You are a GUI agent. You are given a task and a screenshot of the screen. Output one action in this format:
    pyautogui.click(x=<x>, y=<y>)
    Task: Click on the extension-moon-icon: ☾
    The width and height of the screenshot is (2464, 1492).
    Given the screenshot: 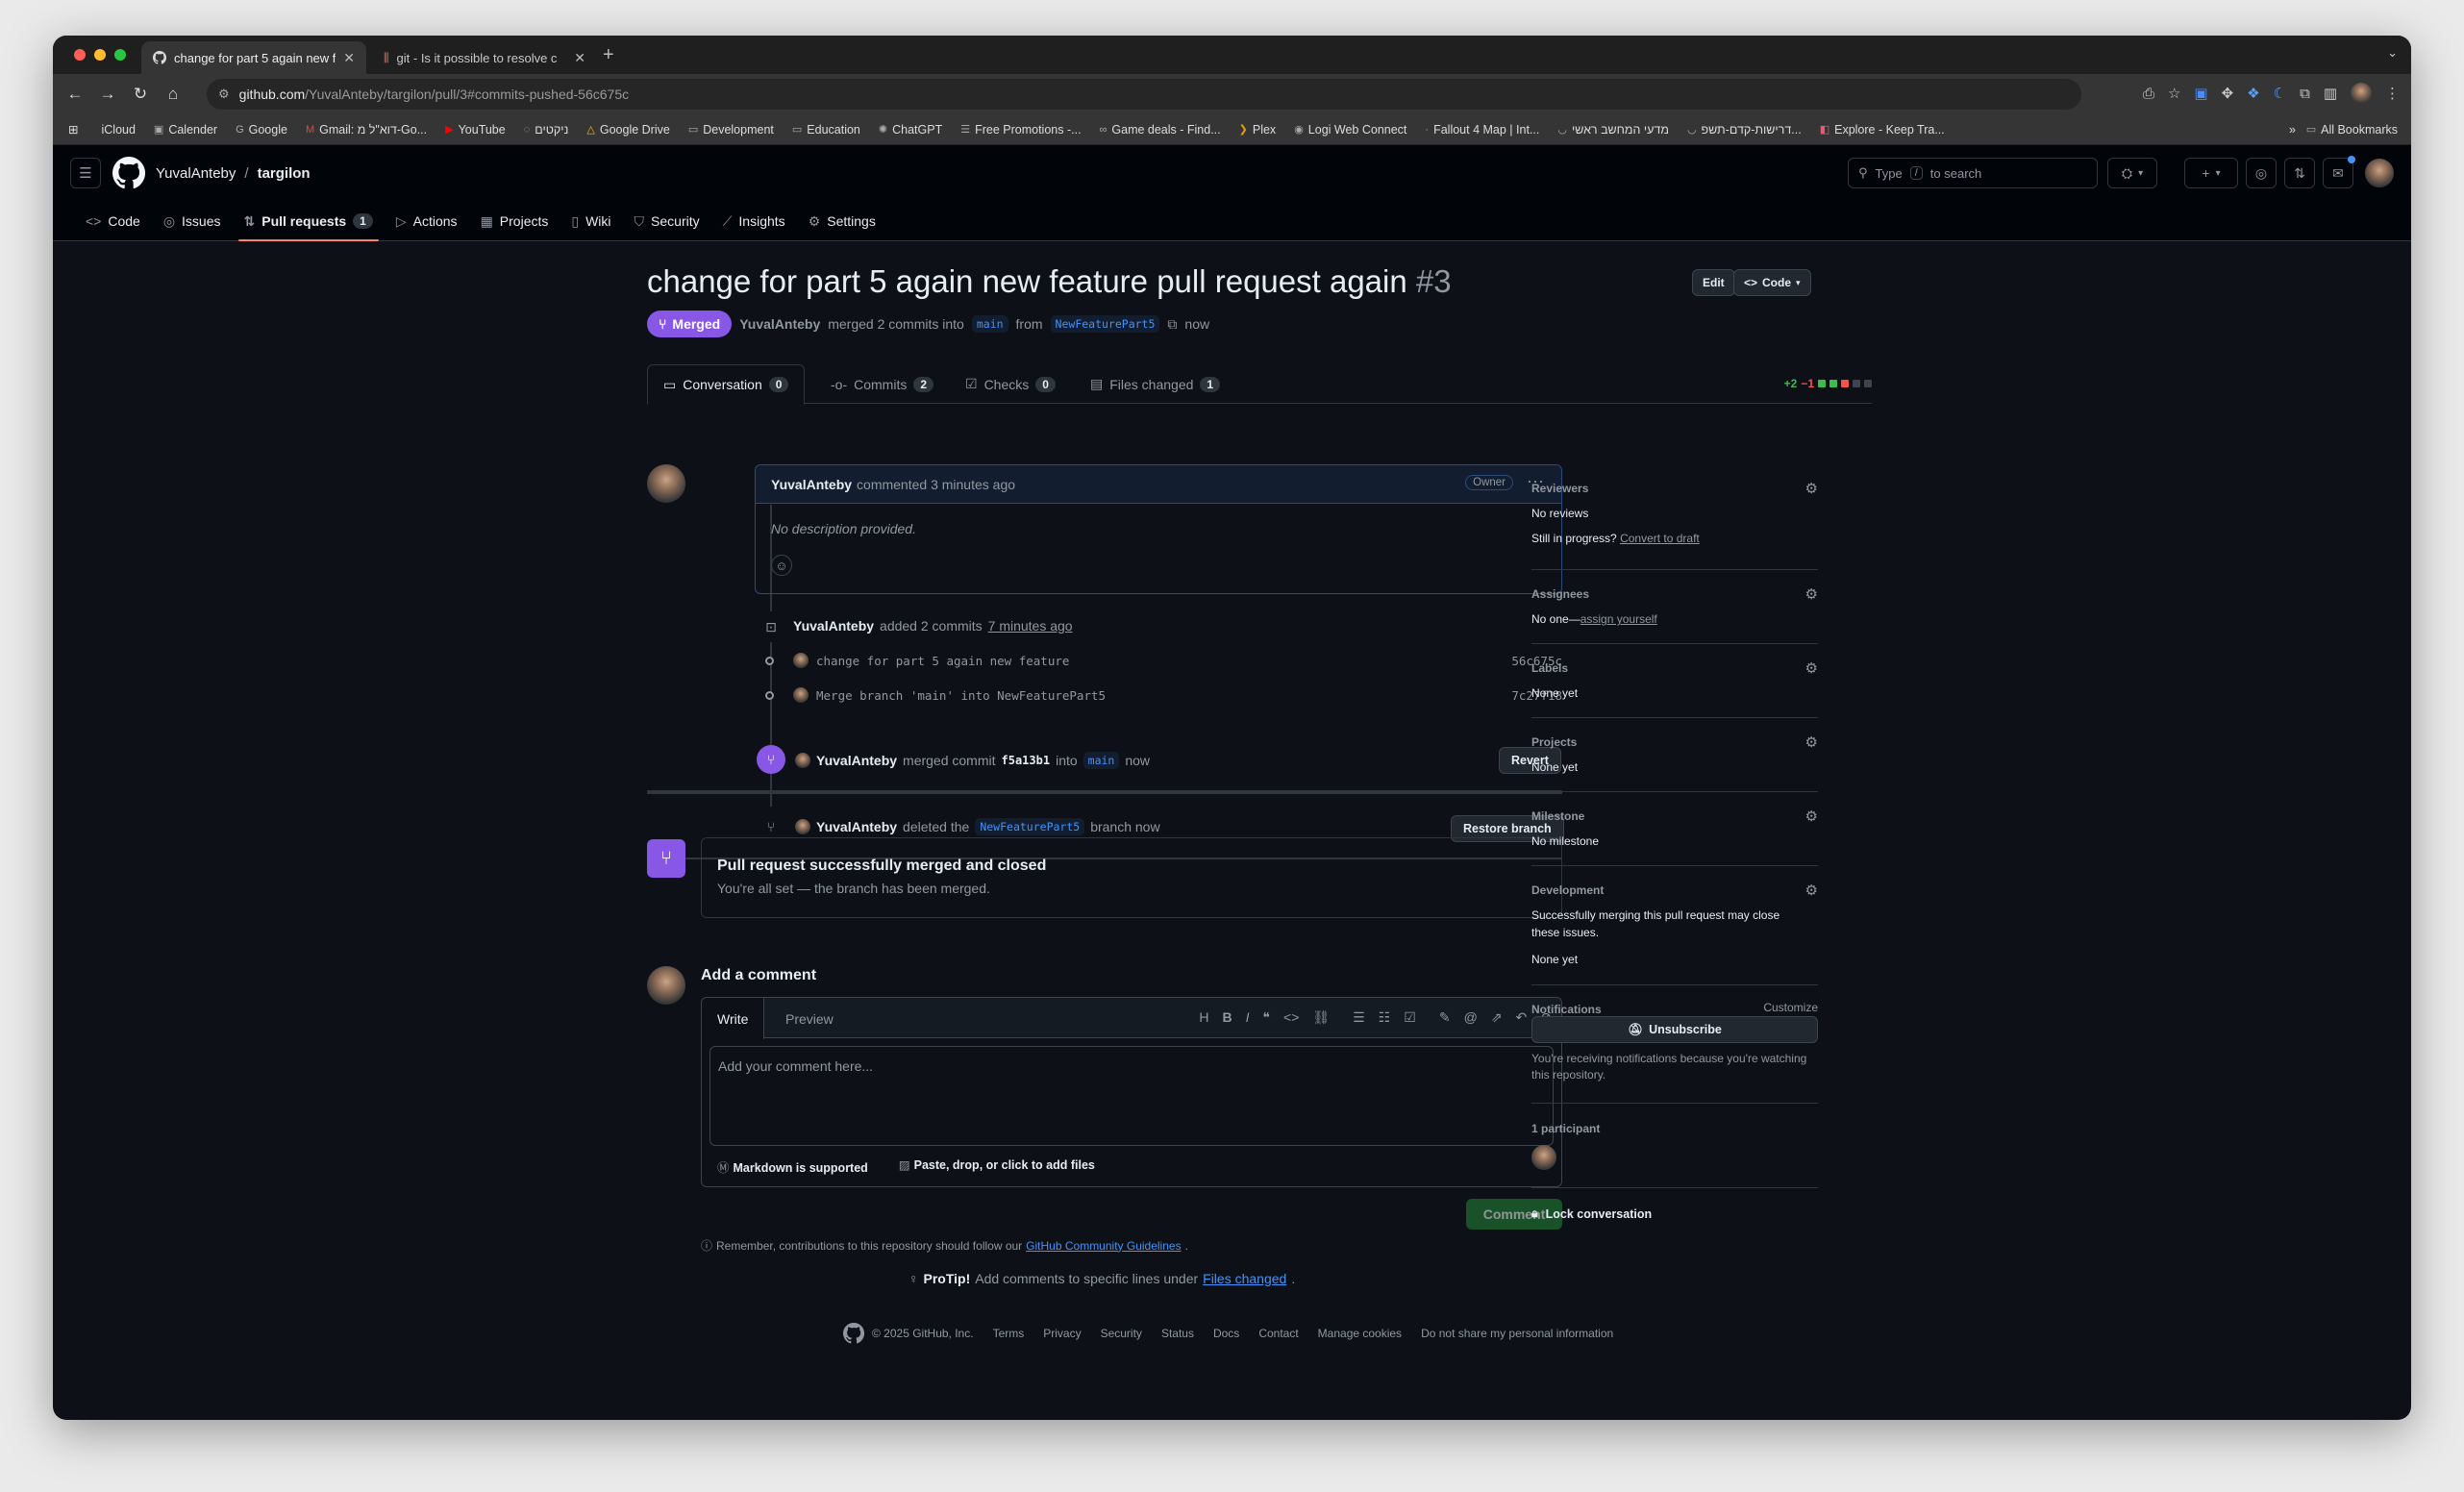 What is the action you would take?
    pyautogui.click(x=2280, y=93)
    